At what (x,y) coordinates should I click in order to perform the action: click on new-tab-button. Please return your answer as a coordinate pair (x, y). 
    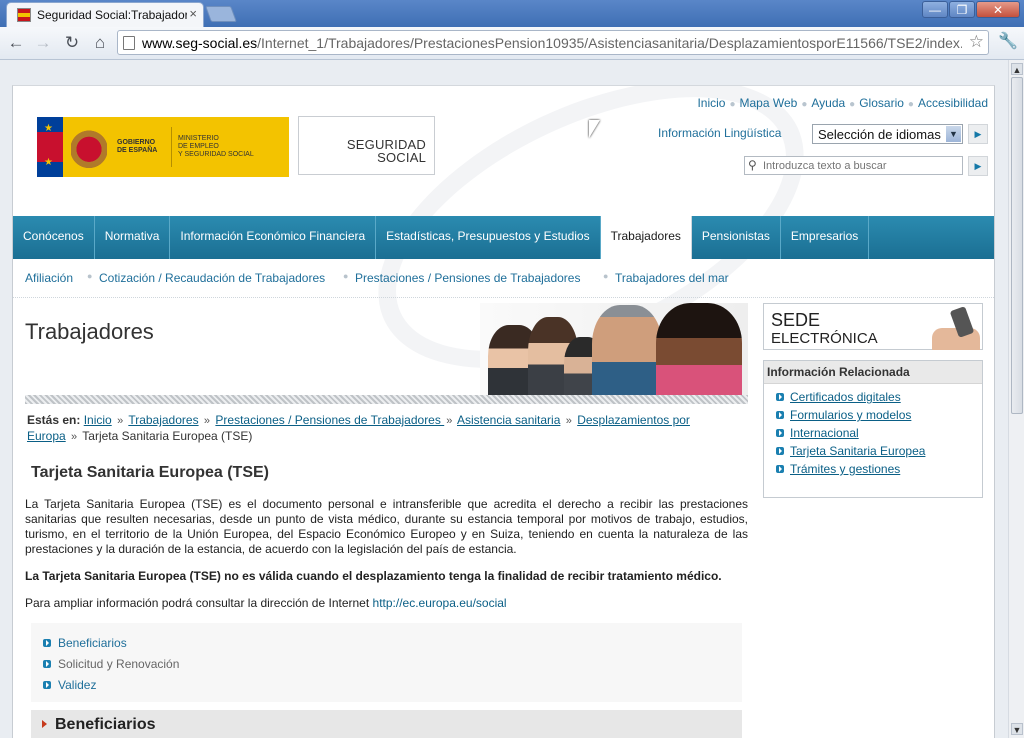
    Looking at the image, I should click on (221, 14).